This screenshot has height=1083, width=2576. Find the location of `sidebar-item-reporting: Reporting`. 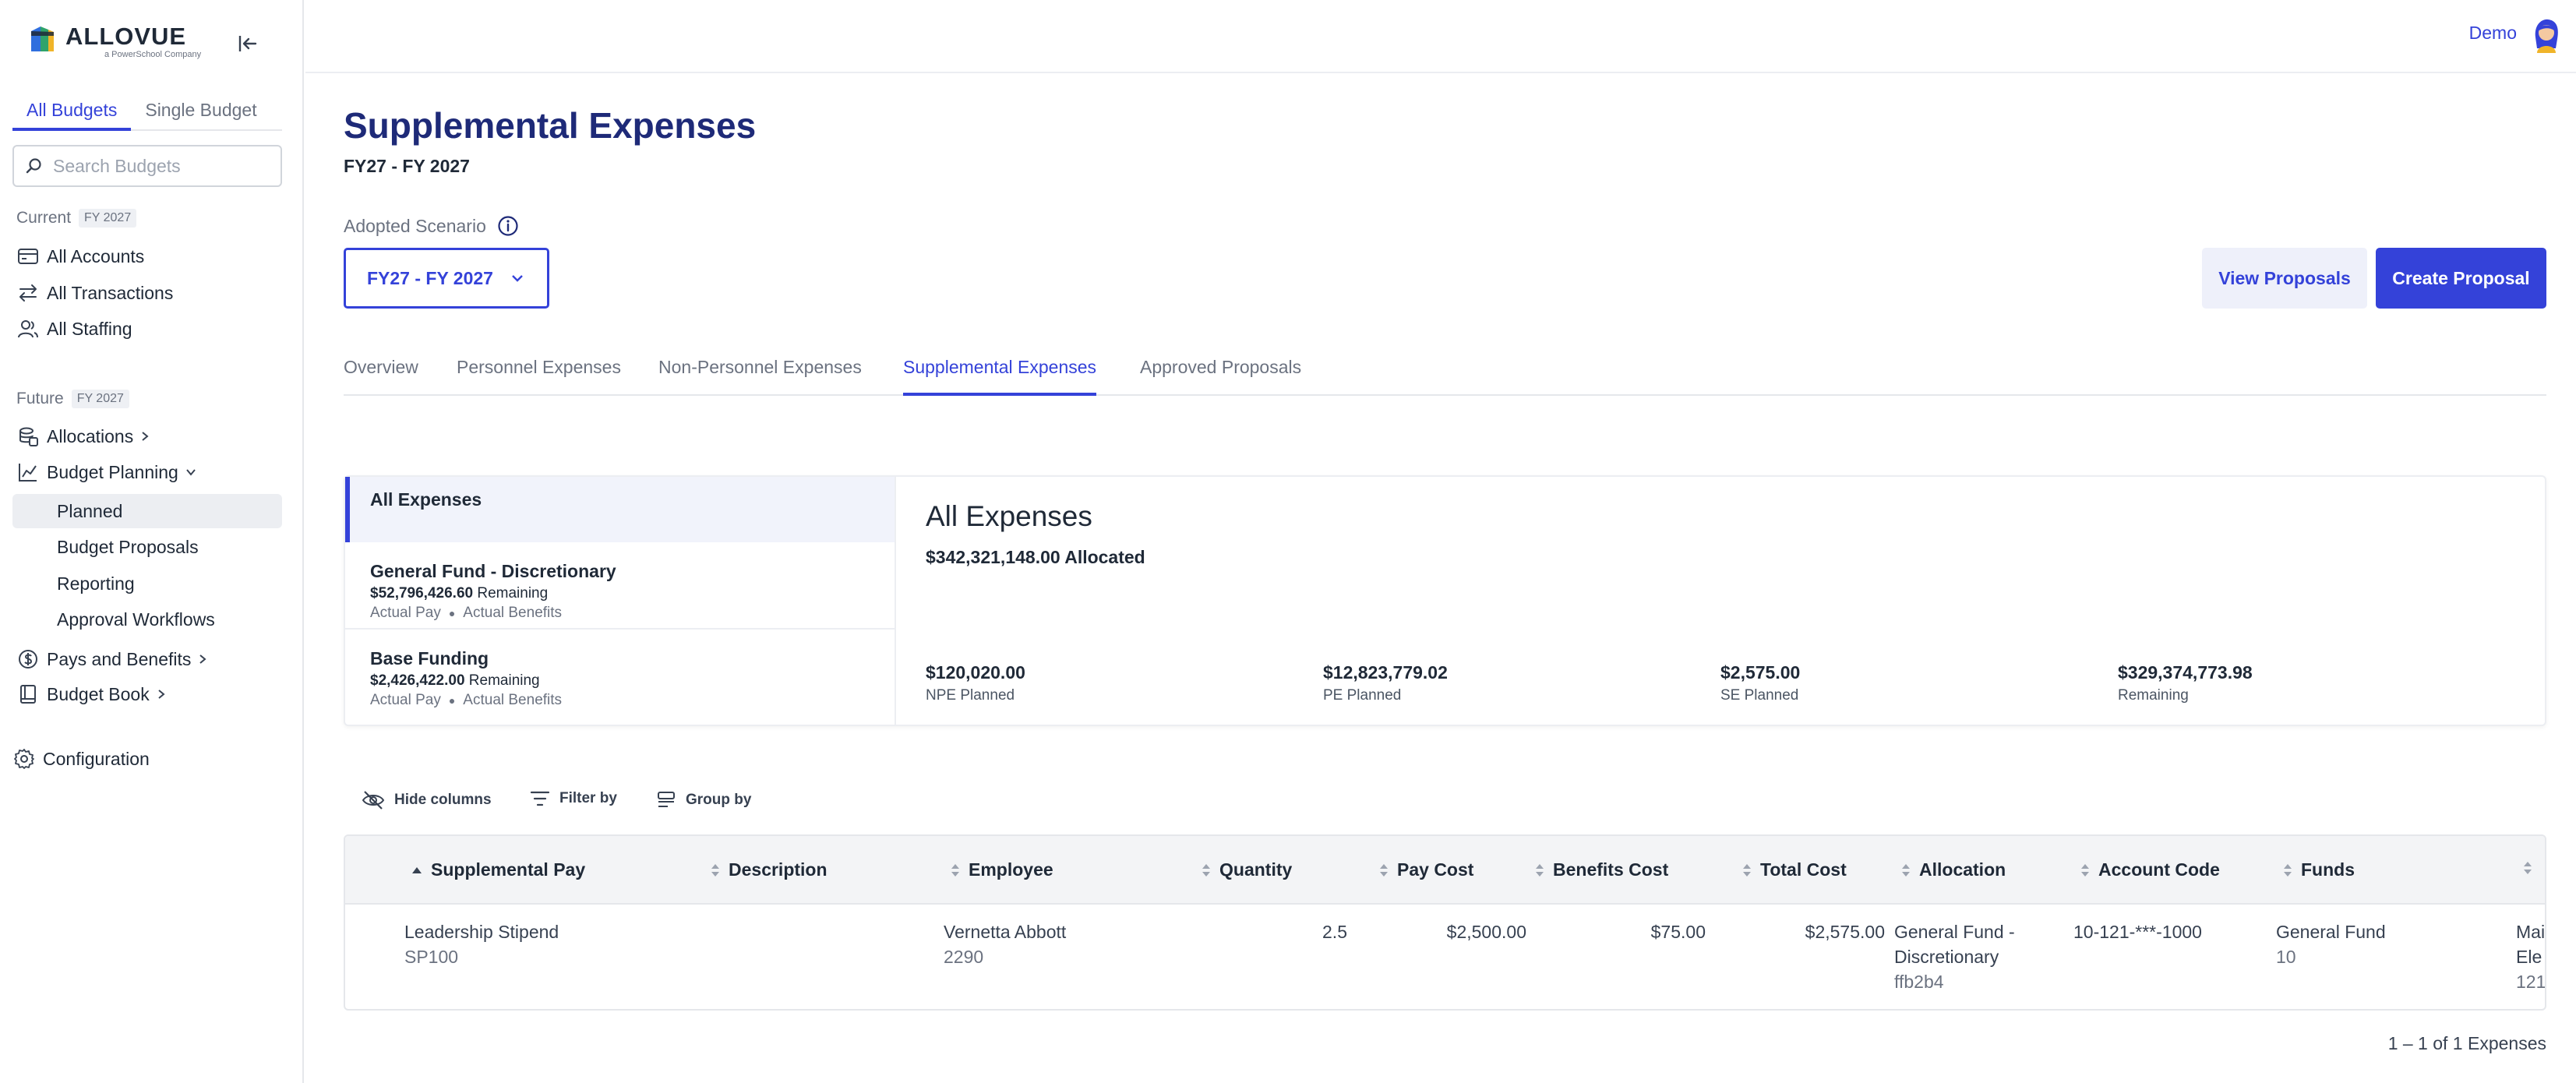

sidebar-item-reporting: Reporting is located at coordinates (147, 583).